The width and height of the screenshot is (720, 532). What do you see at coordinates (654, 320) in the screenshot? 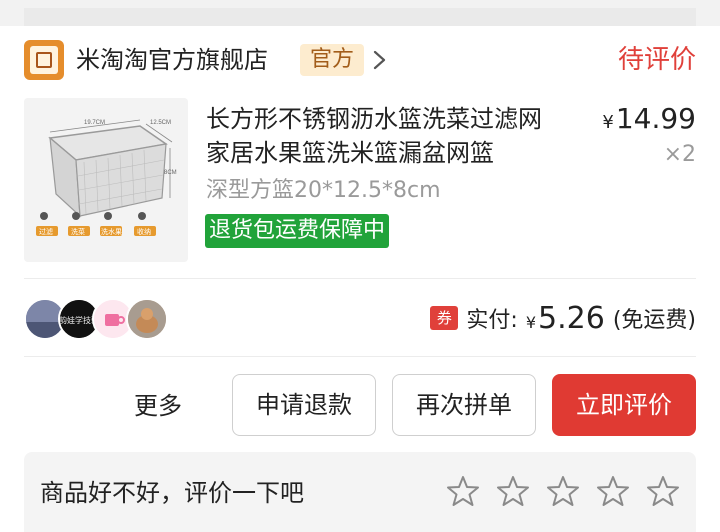
I see `payment-note: (免运费)` at bounding box center [654, 320].